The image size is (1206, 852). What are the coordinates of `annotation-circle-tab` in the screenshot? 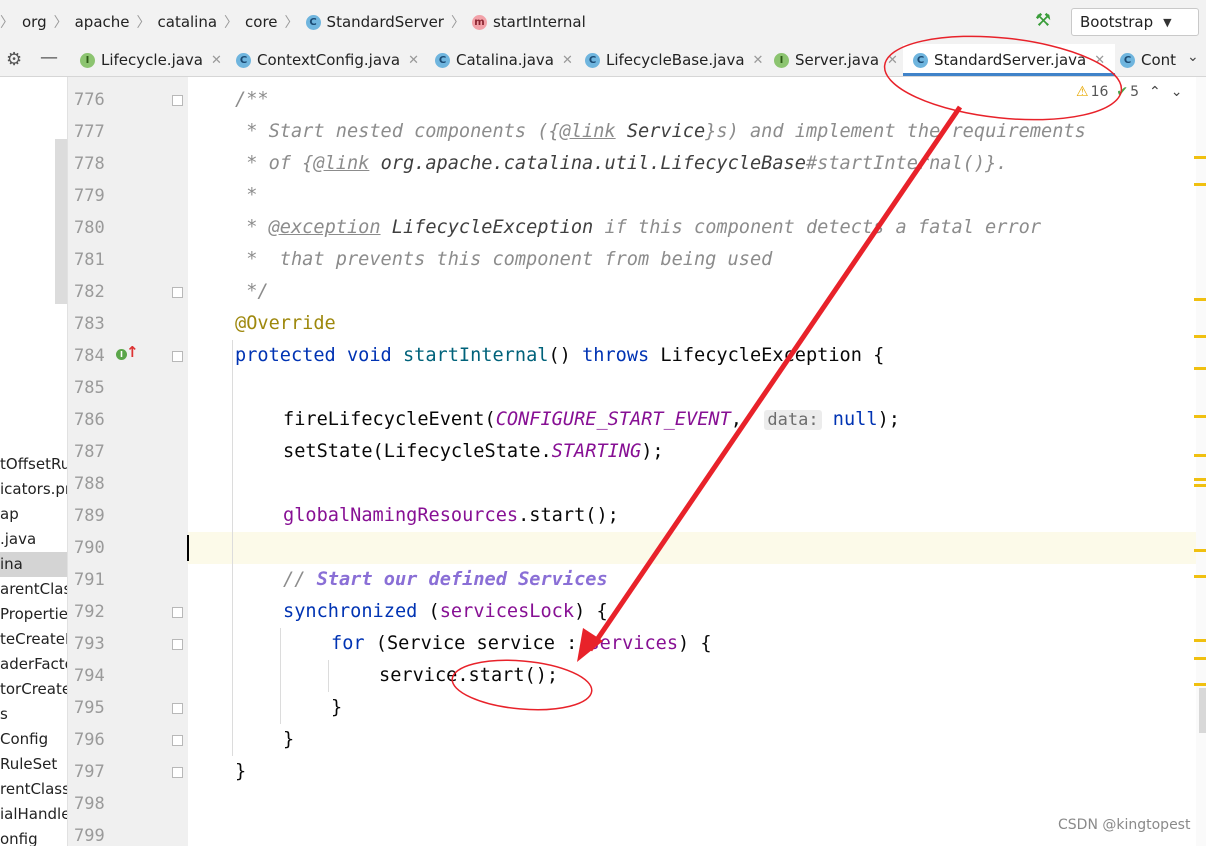 It's located at (1003, 78).